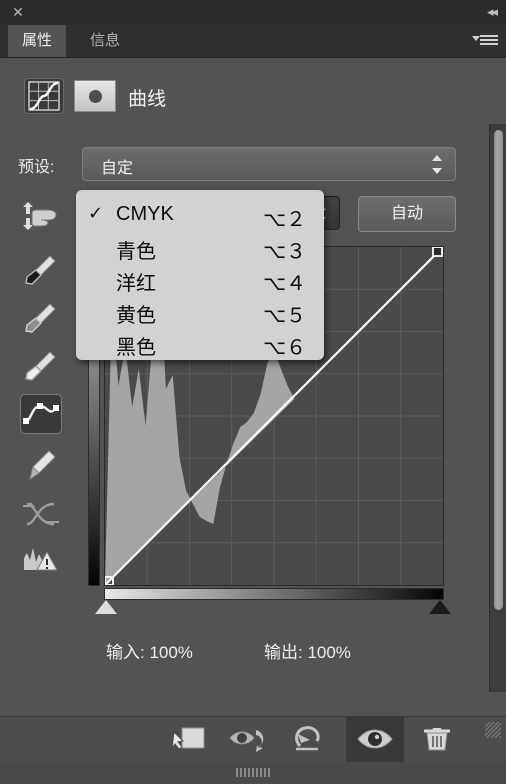 Image resolution: width=506 pixels, height=784 pixels. What do you see at coordinates (269, 164) in the screenshot?
I see `preset-select: 自定` at bounding box center [269, 164].